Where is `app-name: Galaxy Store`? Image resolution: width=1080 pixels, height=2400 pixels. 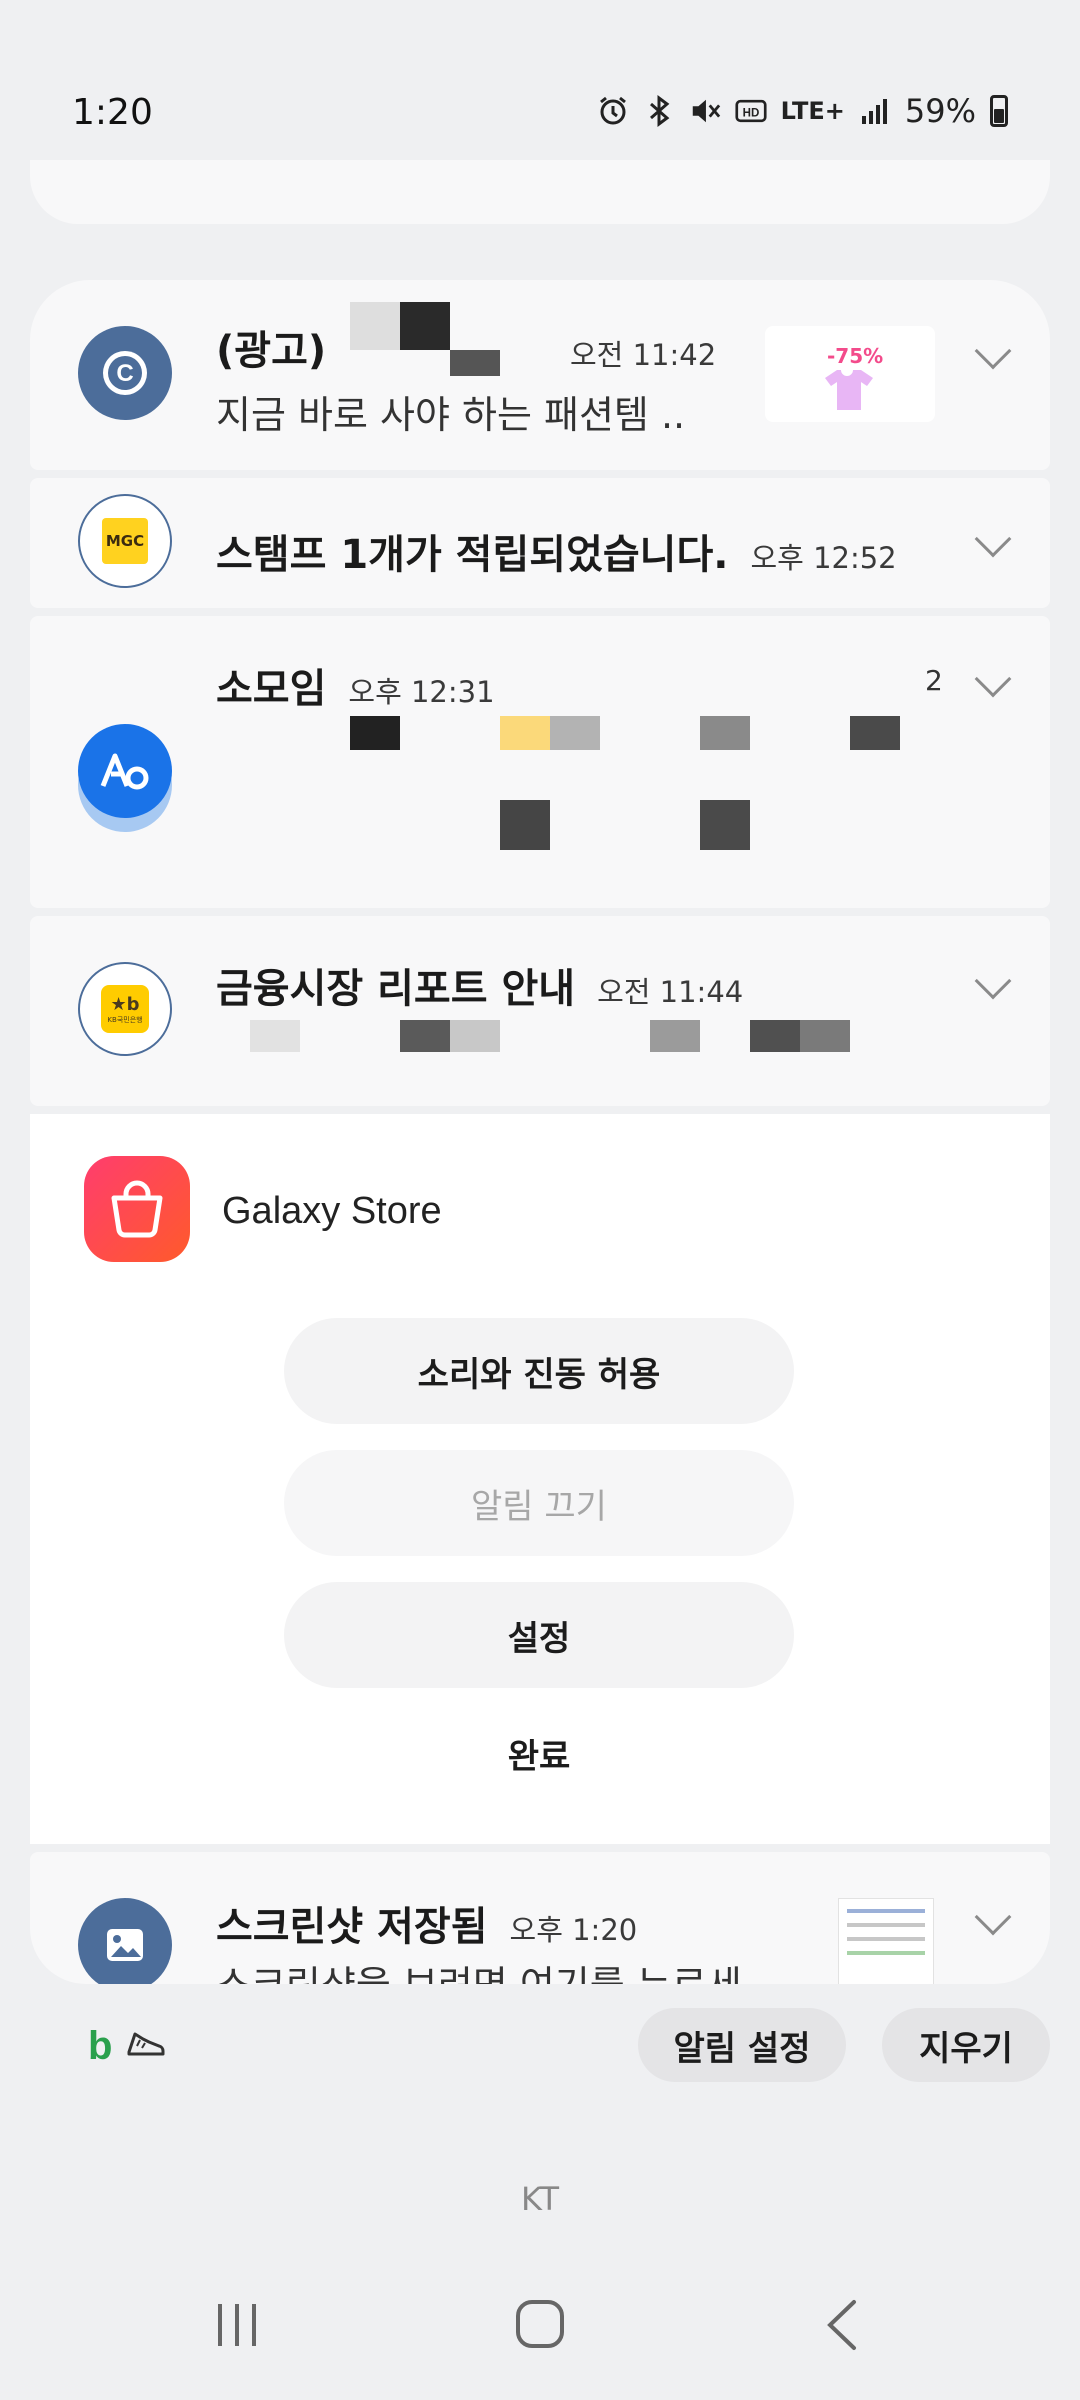
app-name: Galaxy Store is located at coordinates (332, 1211).